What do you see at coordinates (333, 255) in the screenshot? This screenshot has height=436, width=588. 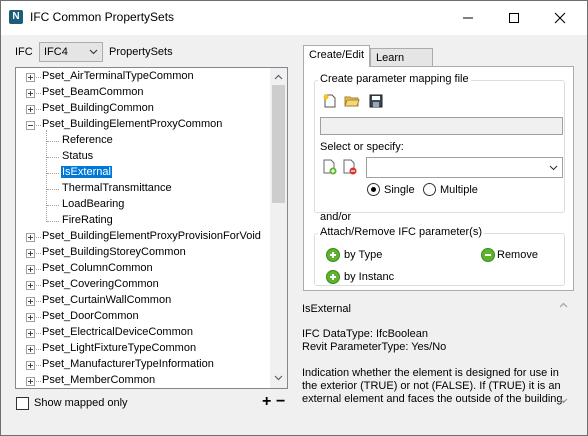 I see `attach-by-type-icon` at bounding box center [333, 255].